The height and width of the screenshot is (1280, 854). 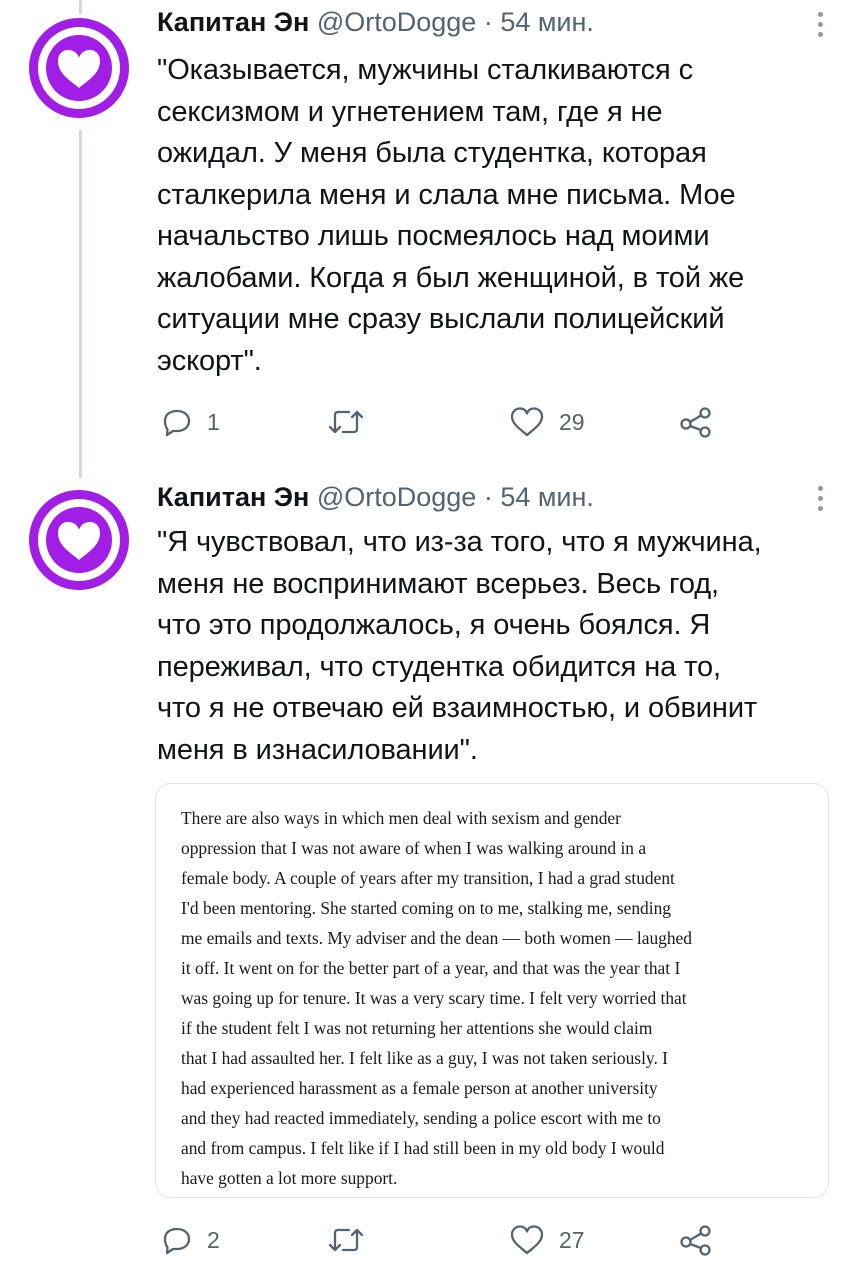 What do you see at coordinates (213, 421) in the screenshot?
I see `reply-count: 1` at bounding box center [213, 421].